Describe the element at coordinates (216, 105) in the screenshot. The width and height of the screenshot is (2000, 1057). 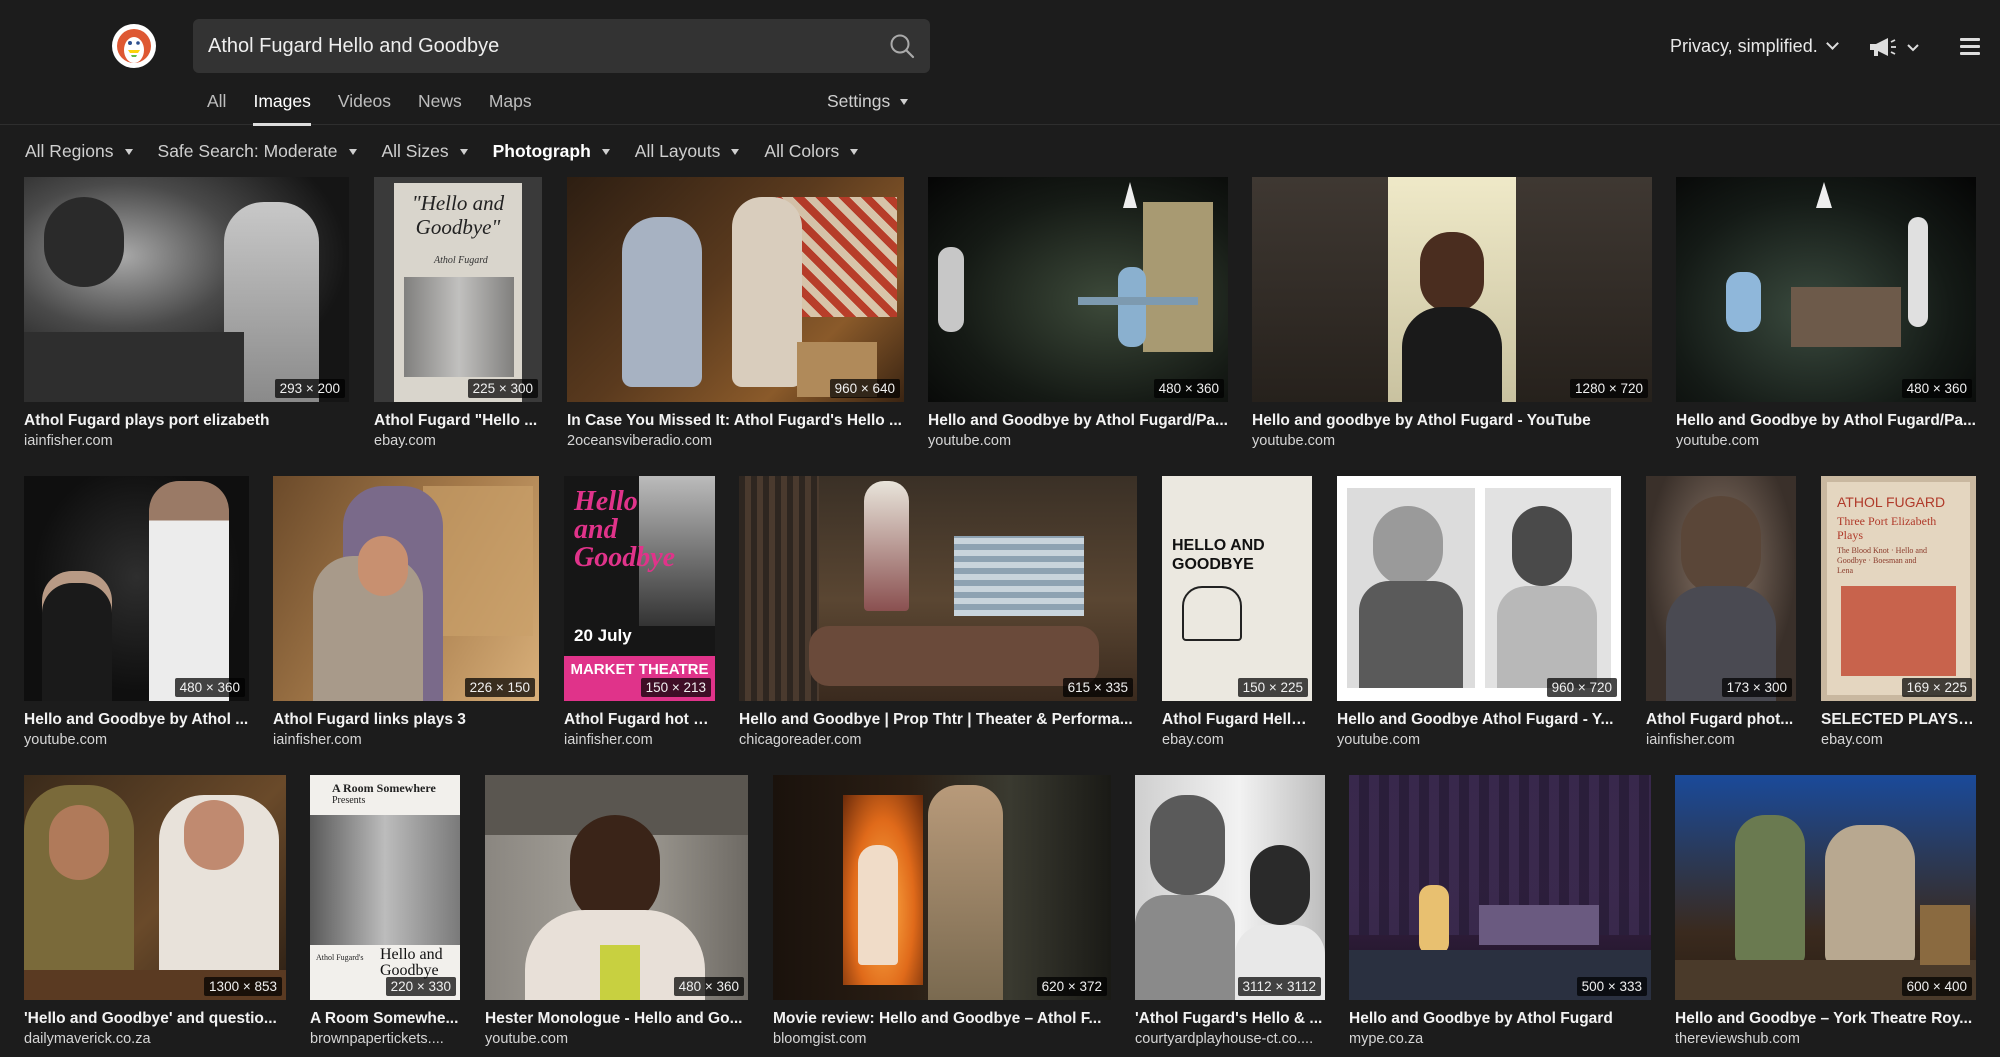
I see `tab-all: All` at that location.